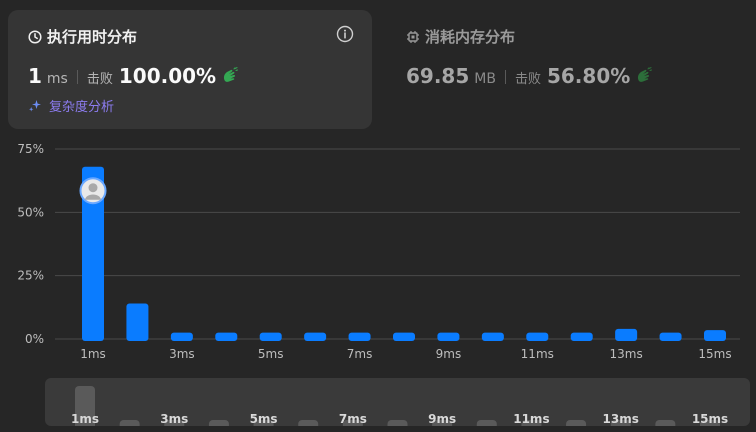  I want to click on x-tick-label: 15ms, so click(714, 354).